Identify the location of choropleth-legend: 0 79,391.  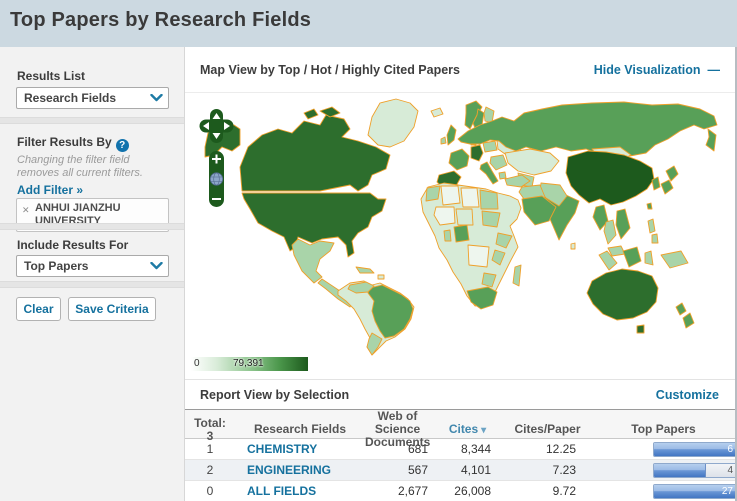
(249, 364).